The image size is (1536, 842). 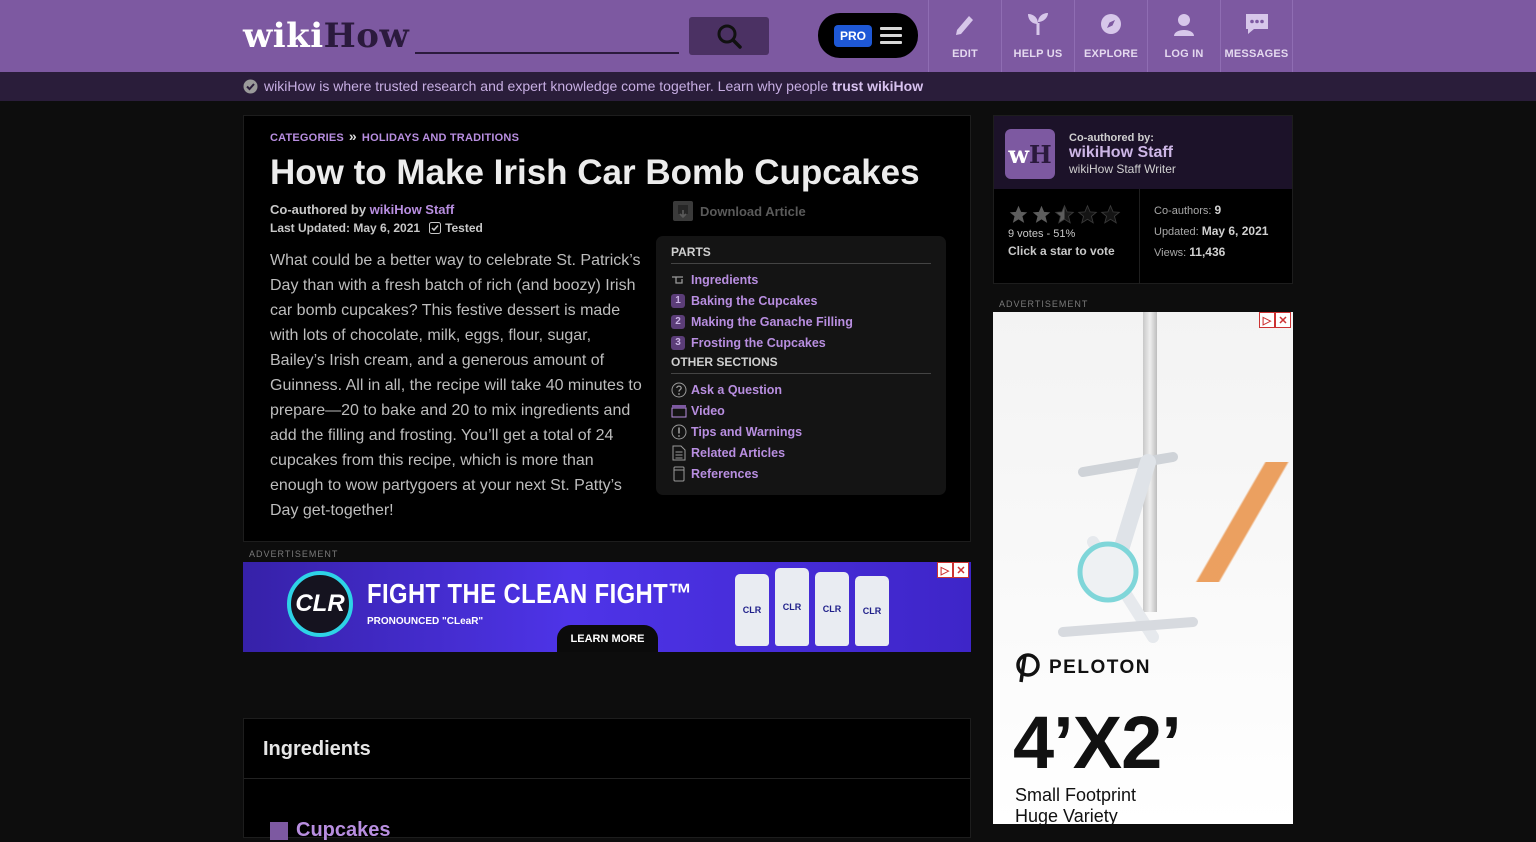 I want to click on checkbox-icon, so click(x=435, y=228).